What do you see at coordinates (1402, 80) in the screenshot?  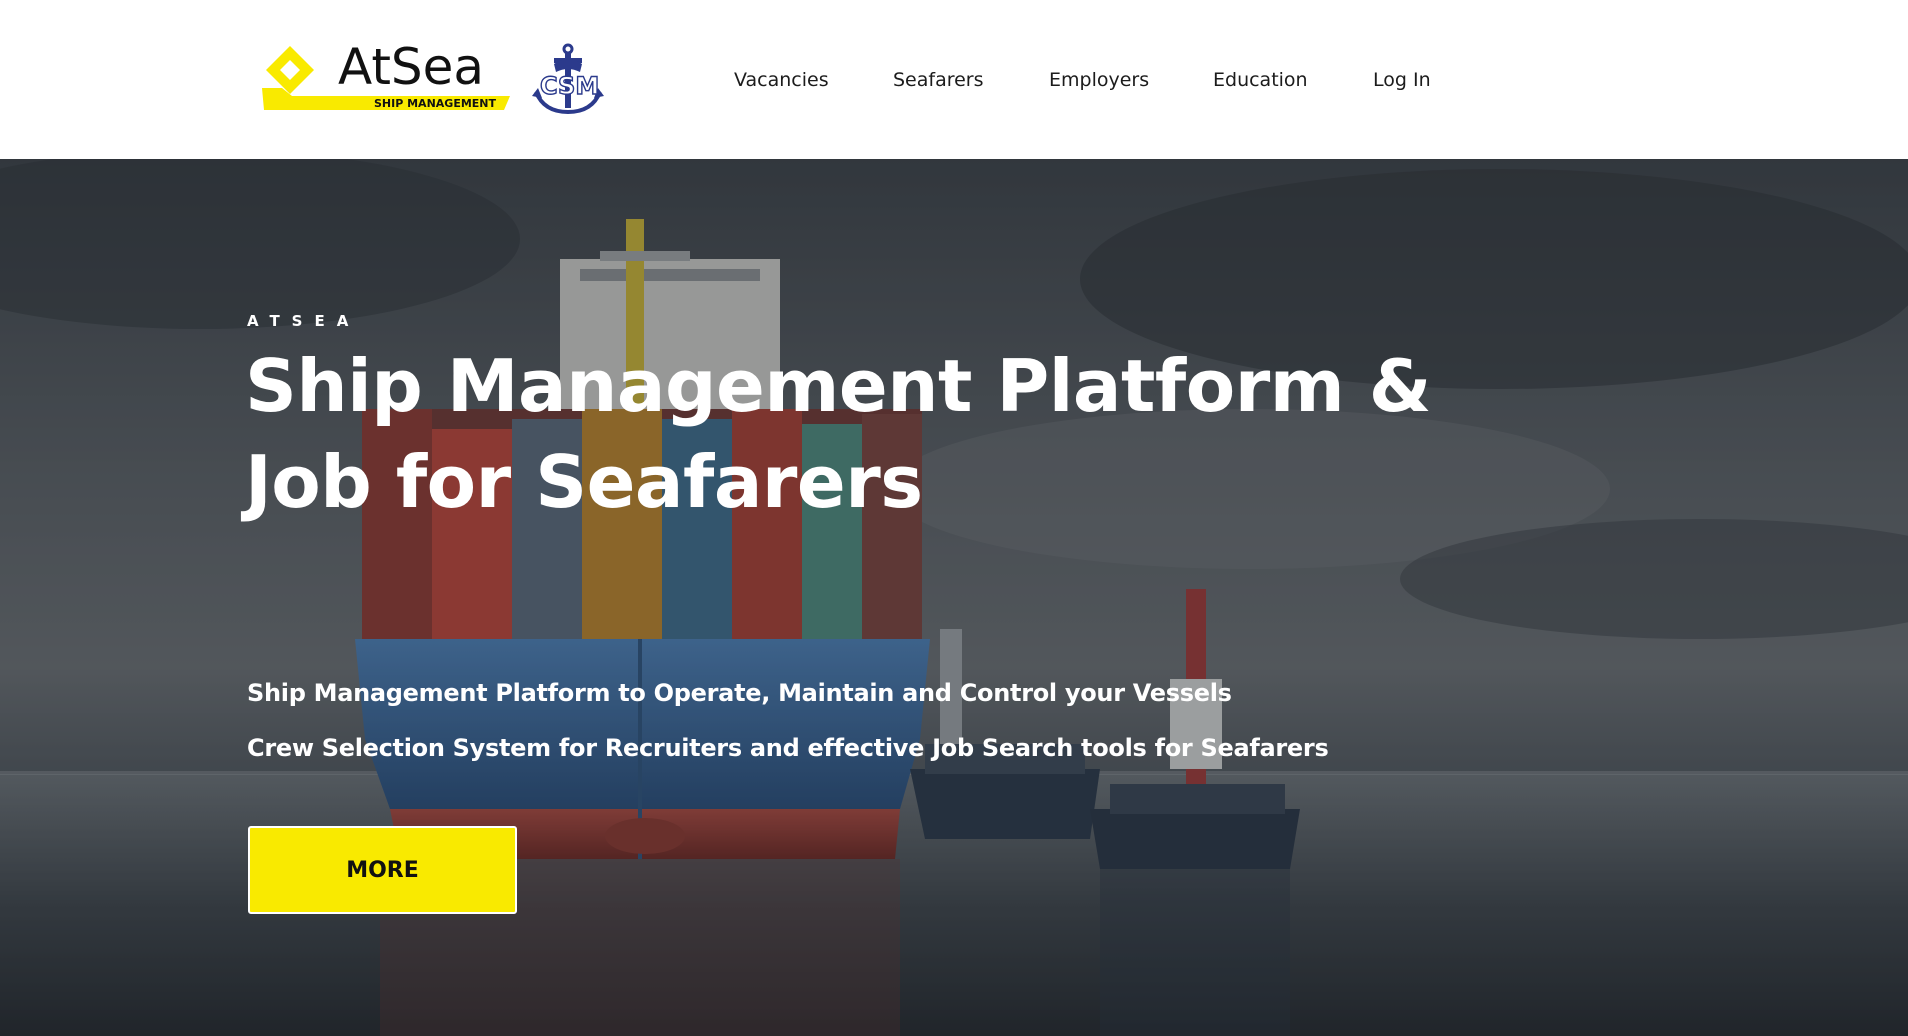 I see `nav-login: Log In` at bounding box center [1402, 80].